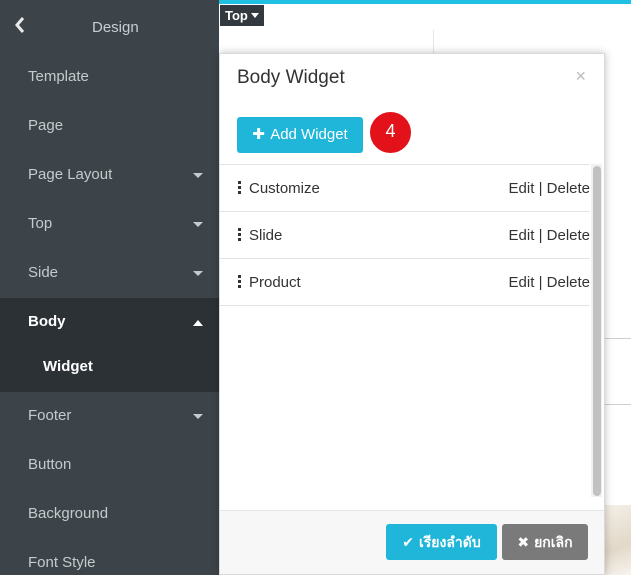 This screenshot has width=631, height=575. I want to click on sidebar-item-page-layout: Page Layout, so click(109, 175).